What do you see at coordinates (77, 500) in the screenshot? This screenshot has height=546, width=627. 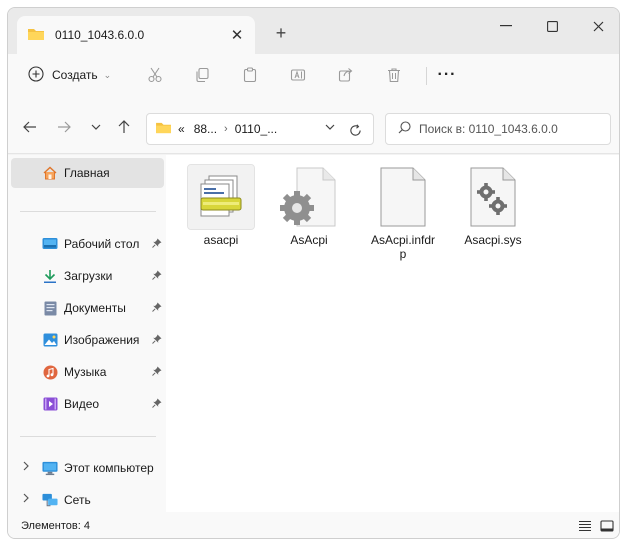 I see `sidebar-item-label: Сеть` at bounding box center [77, 500].